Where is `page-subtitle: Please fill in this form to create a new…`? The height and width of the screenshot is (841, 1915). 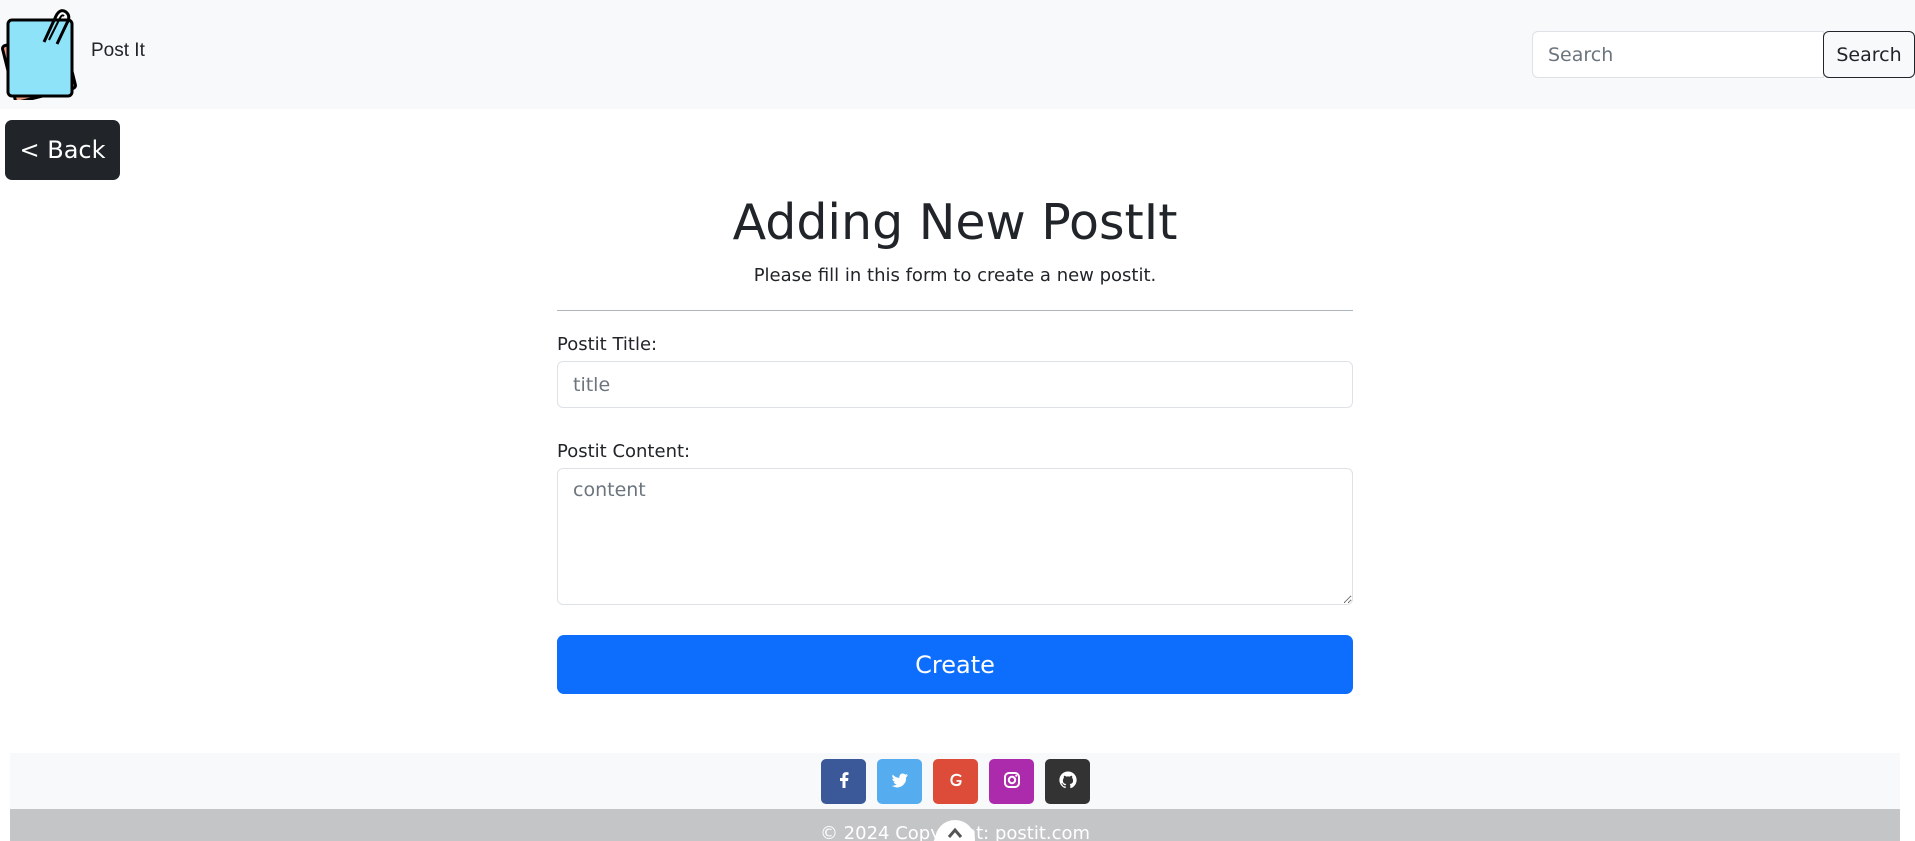
page-subtitle: Please fill in this form to create a new… is located at coordinates (955, 275).